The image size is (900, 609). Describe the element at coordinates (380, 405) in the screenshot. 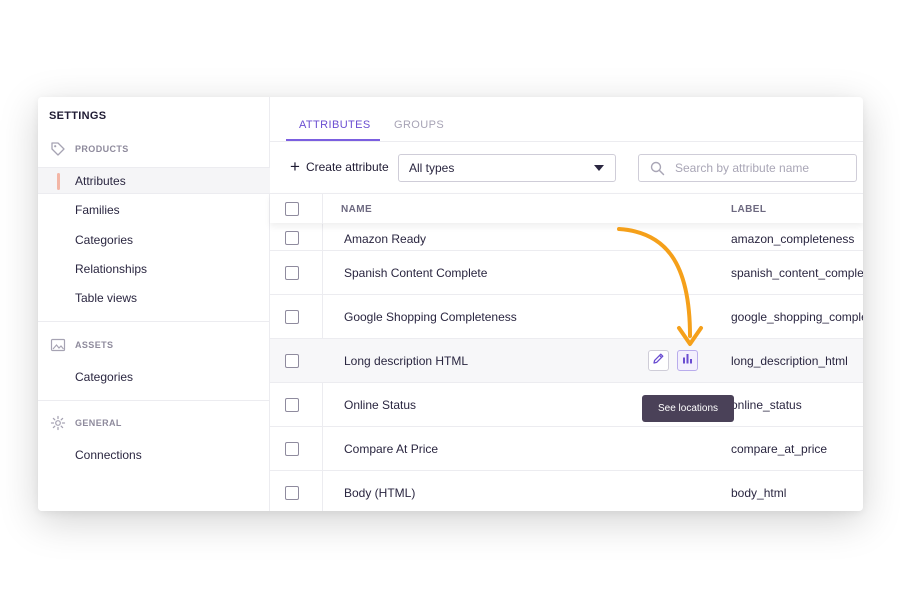

I see `attribute-name: Online Status` at that location.